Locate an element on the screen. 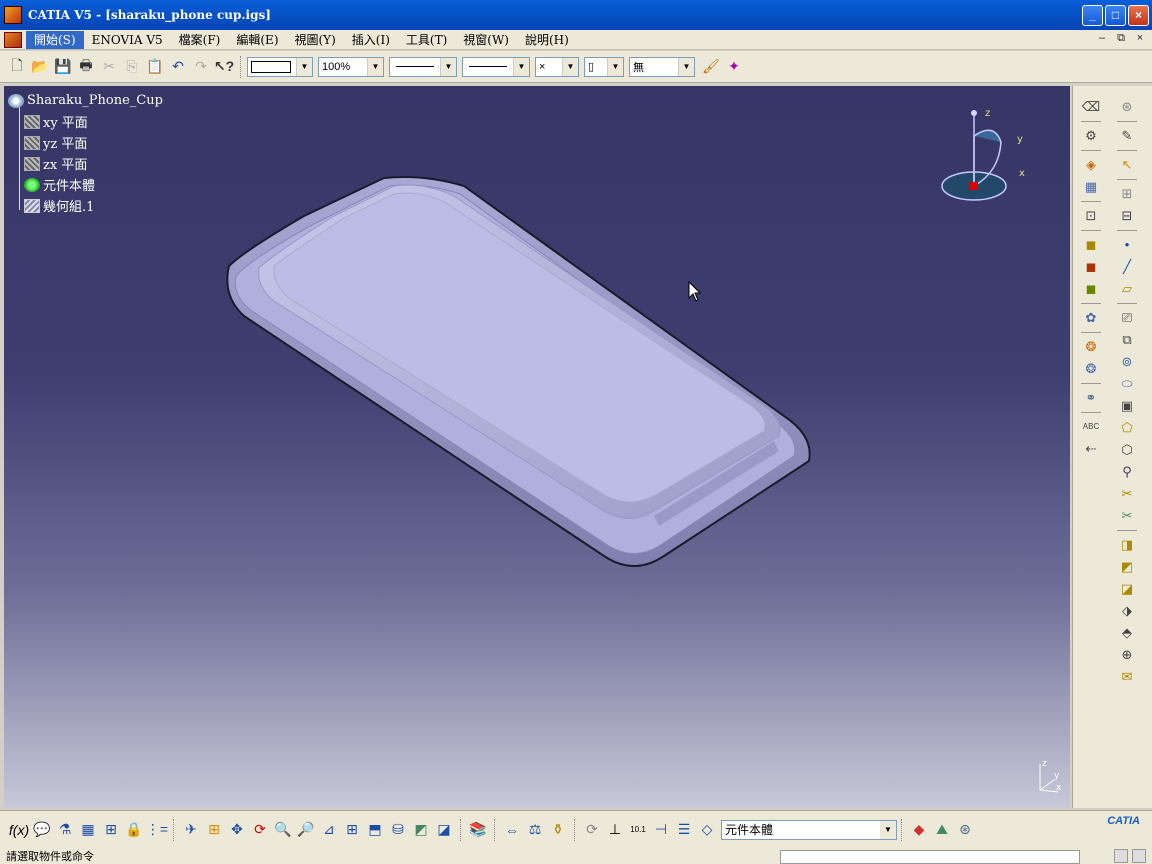  boolean-remove-icon: ◼ is located at coordinates (1091, 267).